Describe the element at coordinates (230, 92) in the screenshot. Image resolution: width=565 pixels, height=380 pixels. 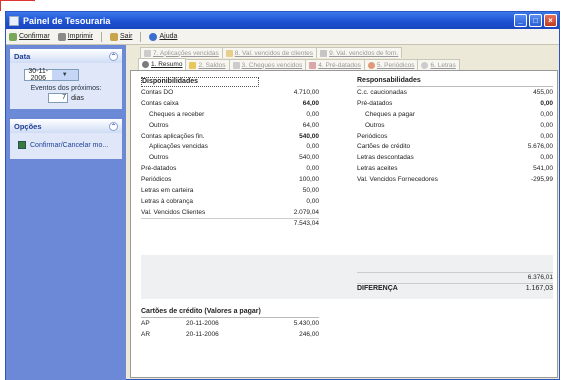
I see `table-row: Contas DO 4.710,00` at that location.